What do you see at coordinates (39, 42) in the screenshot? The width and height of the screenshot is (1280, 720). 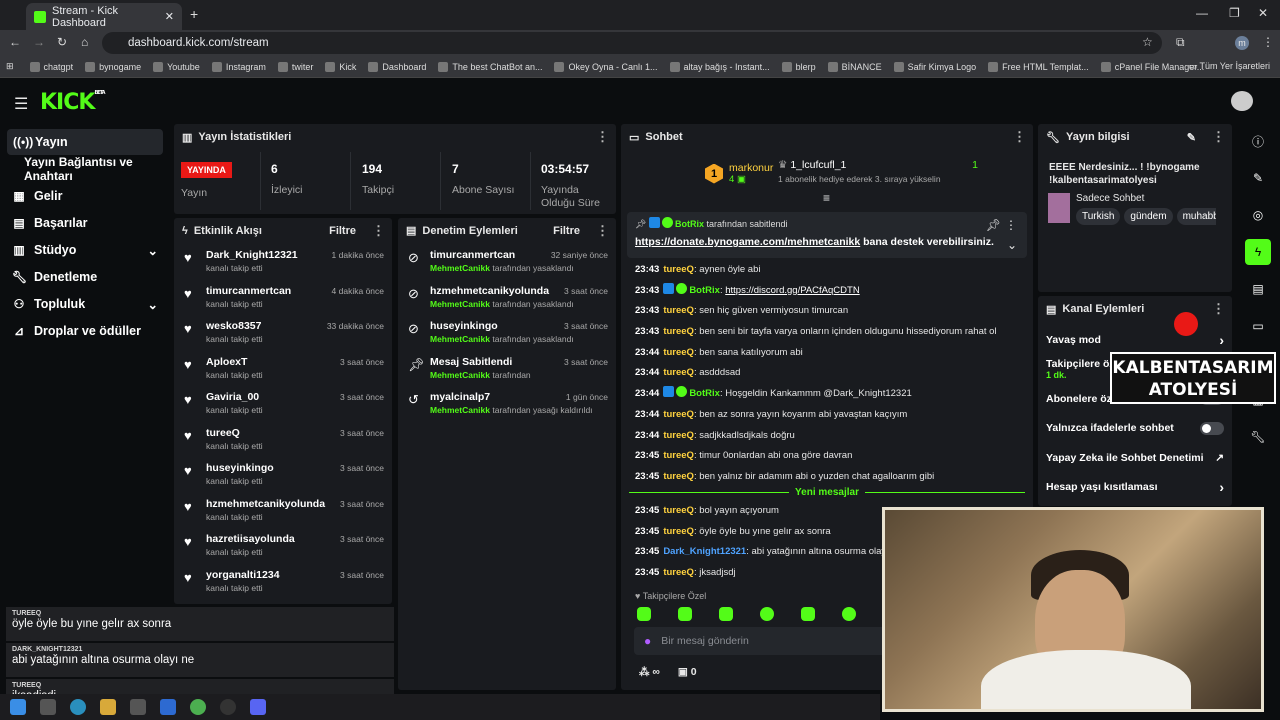 I see `forward-icon: →` at bounding box center [39, 42].